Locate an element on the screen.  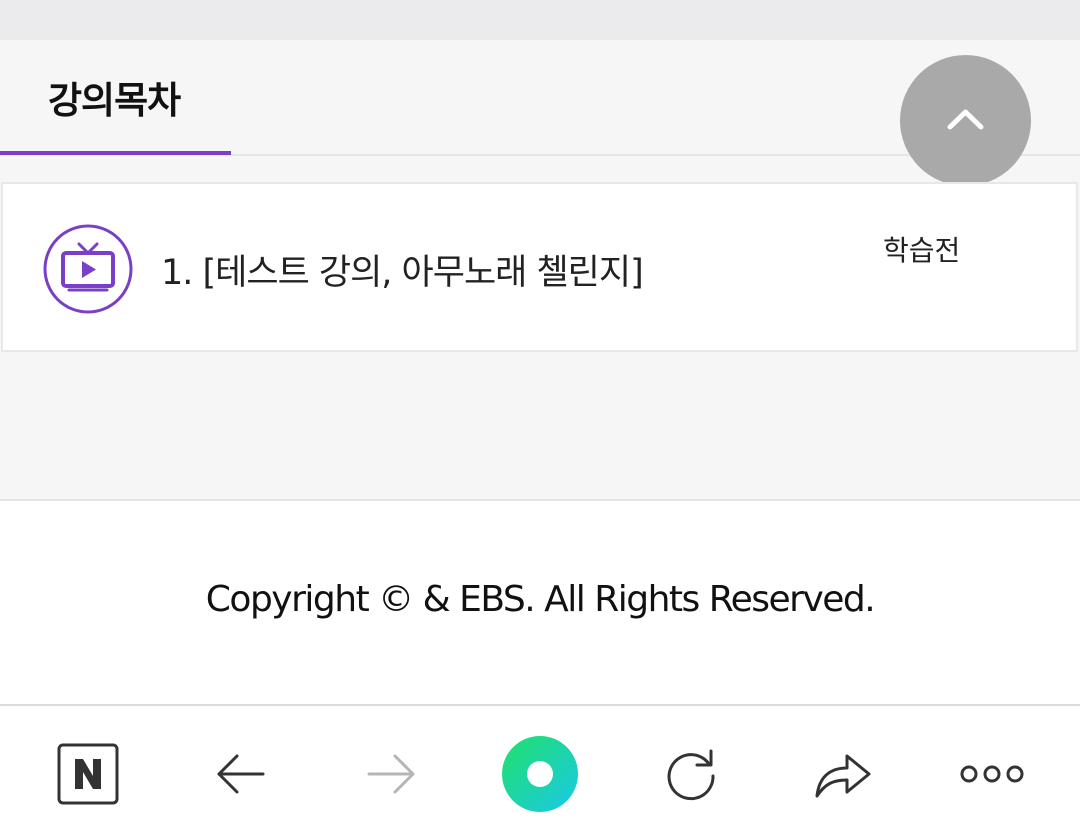
forward-button is located at coordinates (391, 774).